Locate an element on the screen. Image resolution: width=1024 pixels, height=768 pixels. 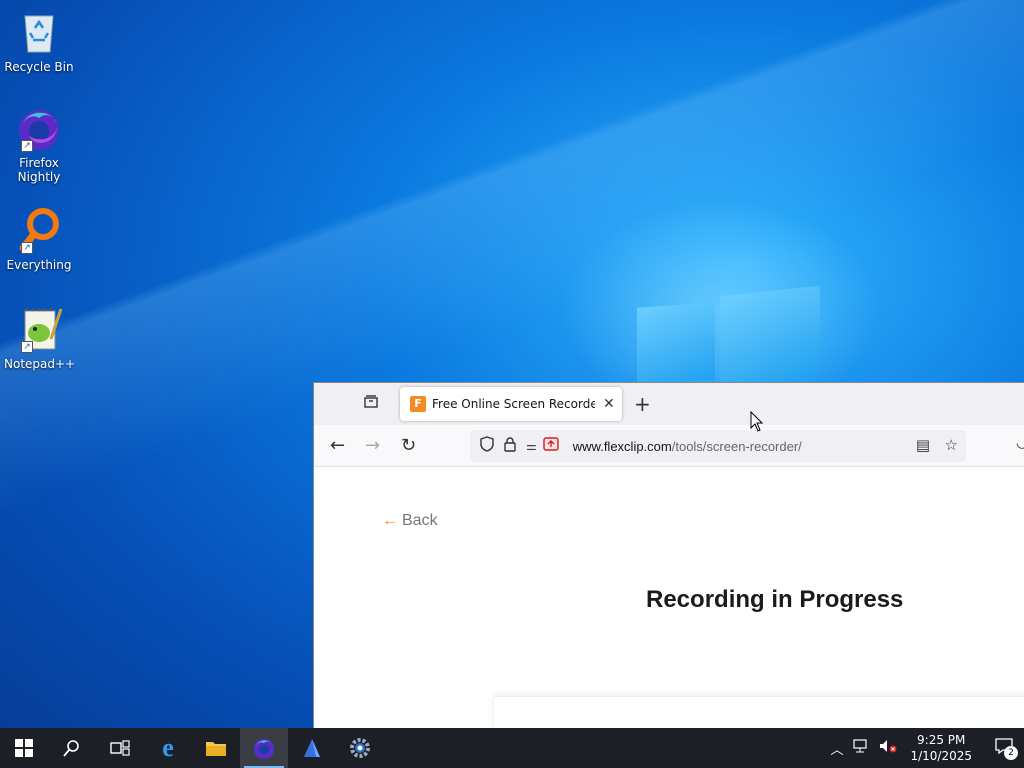
notepad-plus-plus-icon: ↗ is located at coordinates (39, 329).